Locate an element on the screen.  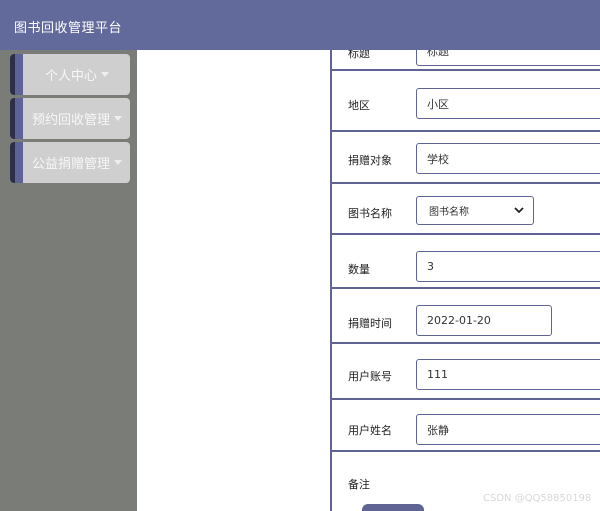
donation-target-input is located at coordinates (508, 158).